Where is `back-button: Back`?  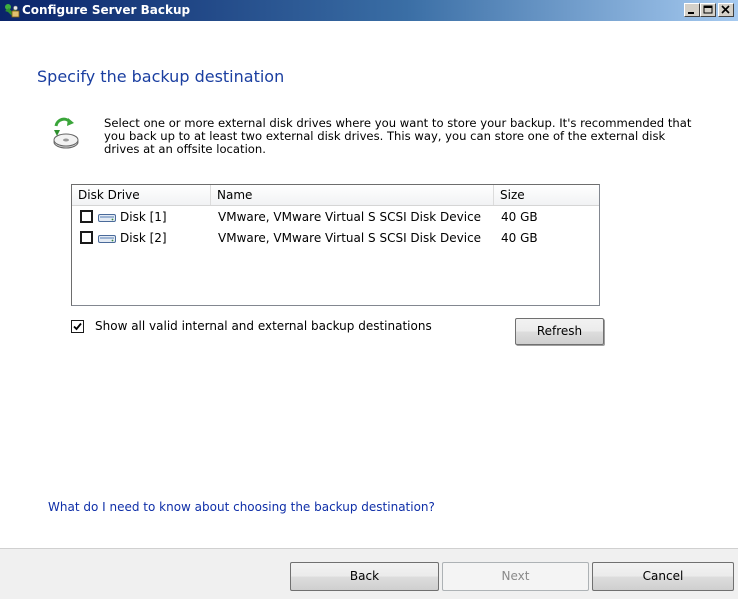 back-button: Back is located at coordinates (364, 576).